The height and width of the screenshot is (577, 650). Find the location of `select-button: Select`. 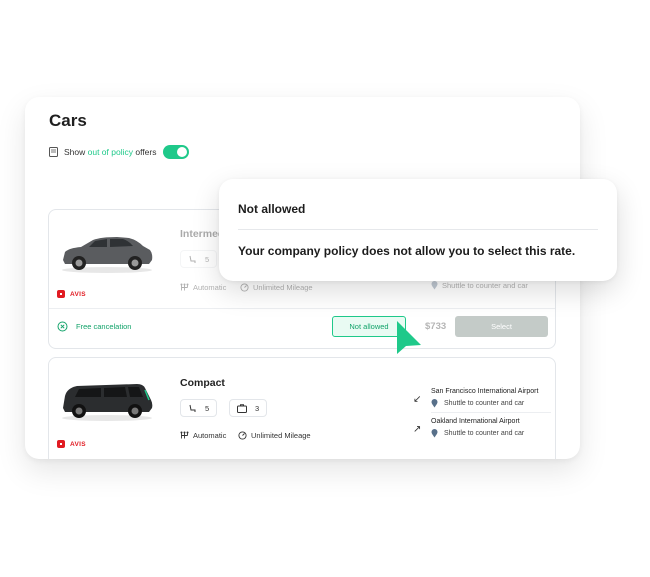

select-button: Select is located at coordinates (501, 326).